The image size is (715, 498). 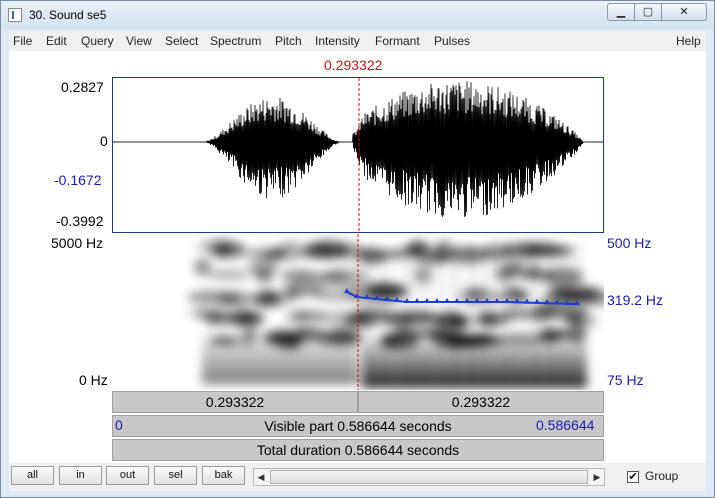 What do you see at coordinates (235, 41) in the screenshot?
I see `menu-spectrum: Spectrum` at bounding box center [235, 41].